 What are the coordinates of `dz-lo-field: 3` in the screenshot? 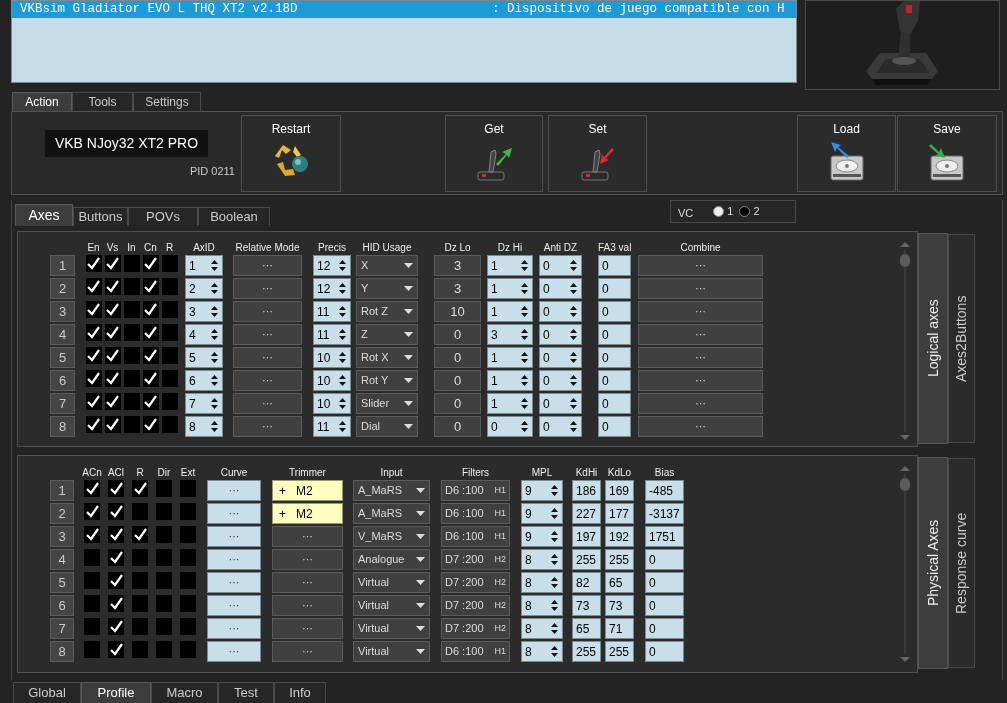 It's located at (457, 288).